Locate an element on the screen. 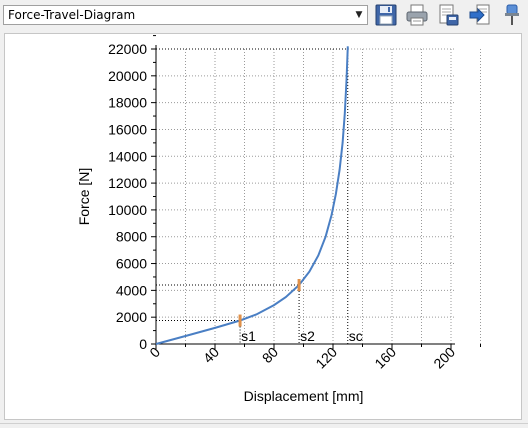 Image resolution: width=528 pixels, height=428 pixels. print-preview-icon is located at coordinates (449, 15).